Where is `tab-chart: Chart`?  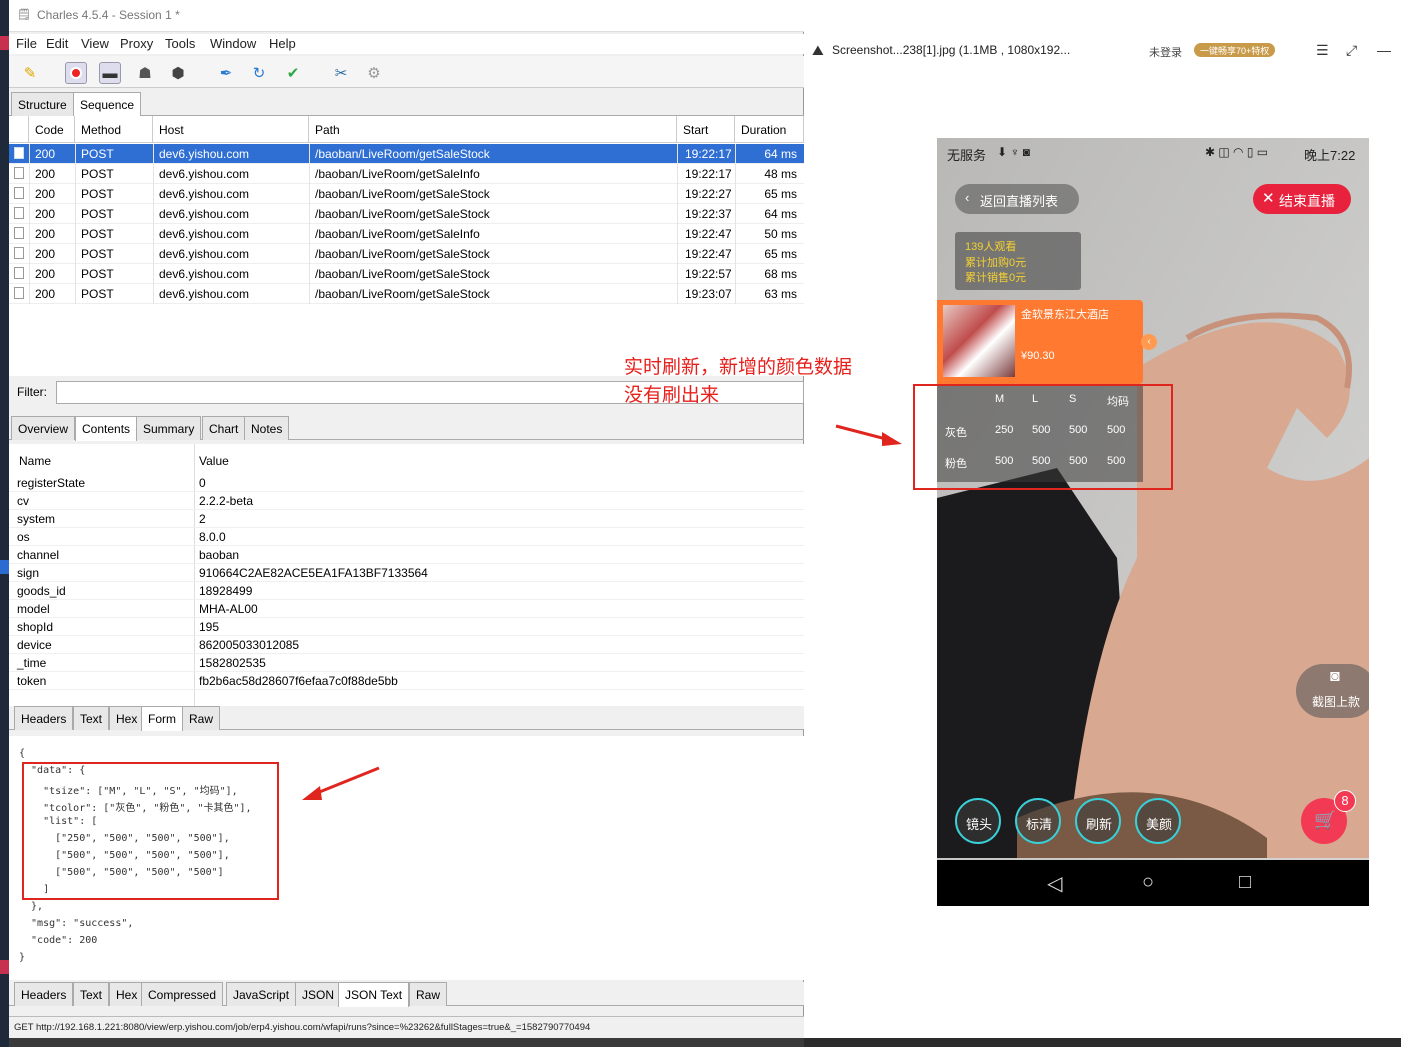 tab-chart: Chart is located at coordinates (224, 428).